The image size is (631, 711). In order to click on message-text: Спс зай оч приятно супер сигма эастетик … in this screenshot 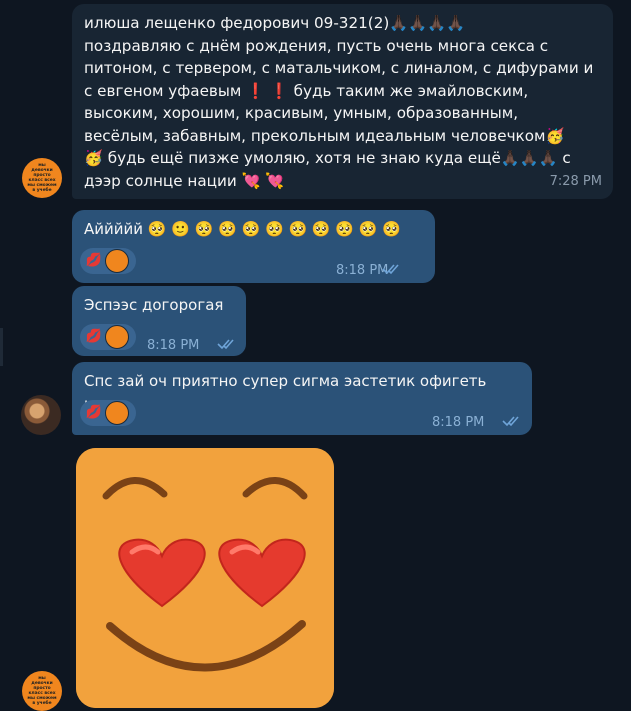, I will do `click(285, 392)`.